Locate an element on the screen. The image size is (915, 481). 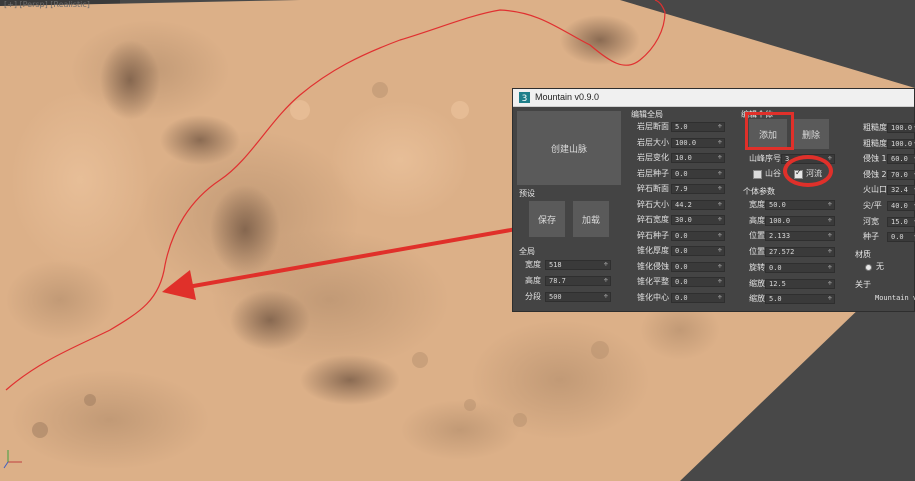
edit-global-param-spinner: 10.0 is located at coordinates (698, 158).